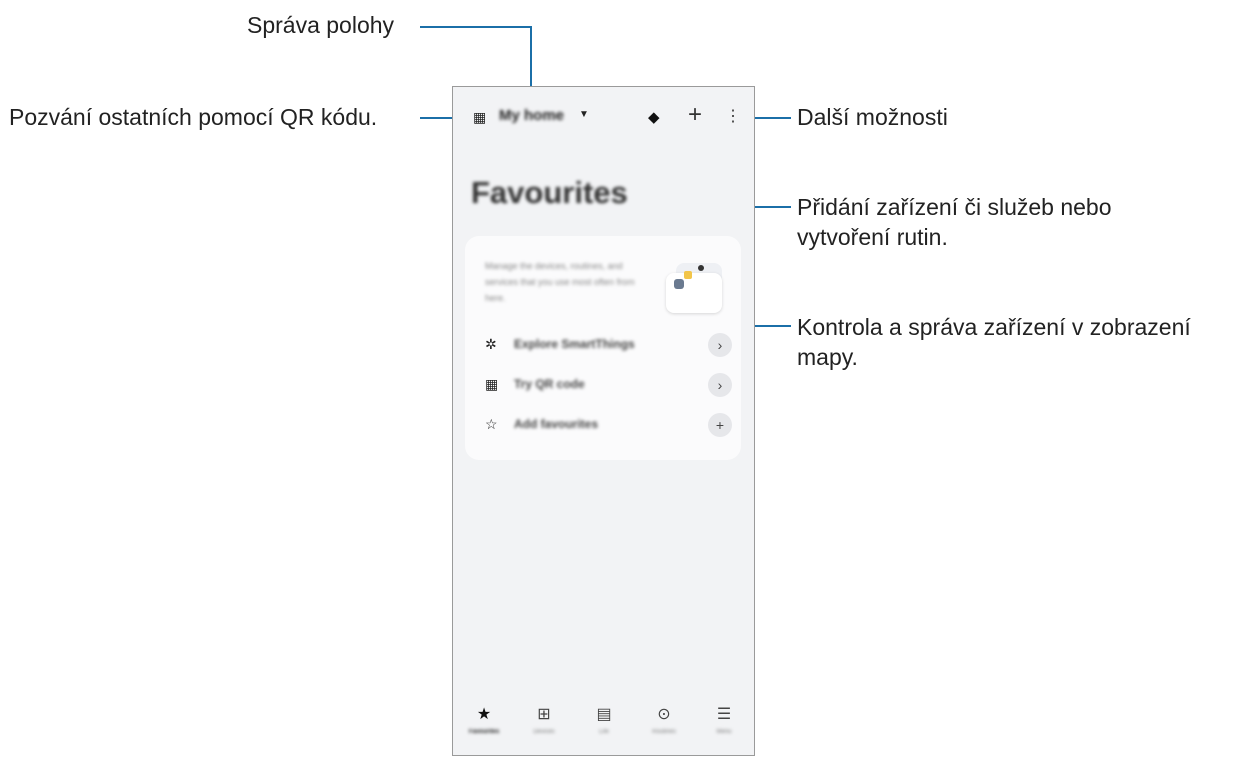 This screenshot has width=1233, height=757. What do you see at coordinates (720, 425) in the screenshot?
I see `plus-icon: +` at bounding box center [720, 425].